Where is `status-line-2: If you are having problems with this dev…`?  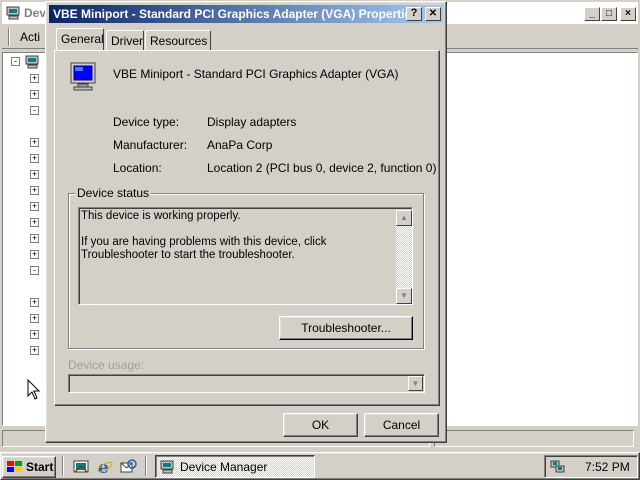 status-line-2: If you are having problems with this dev… is located at coordinates (204, 248).